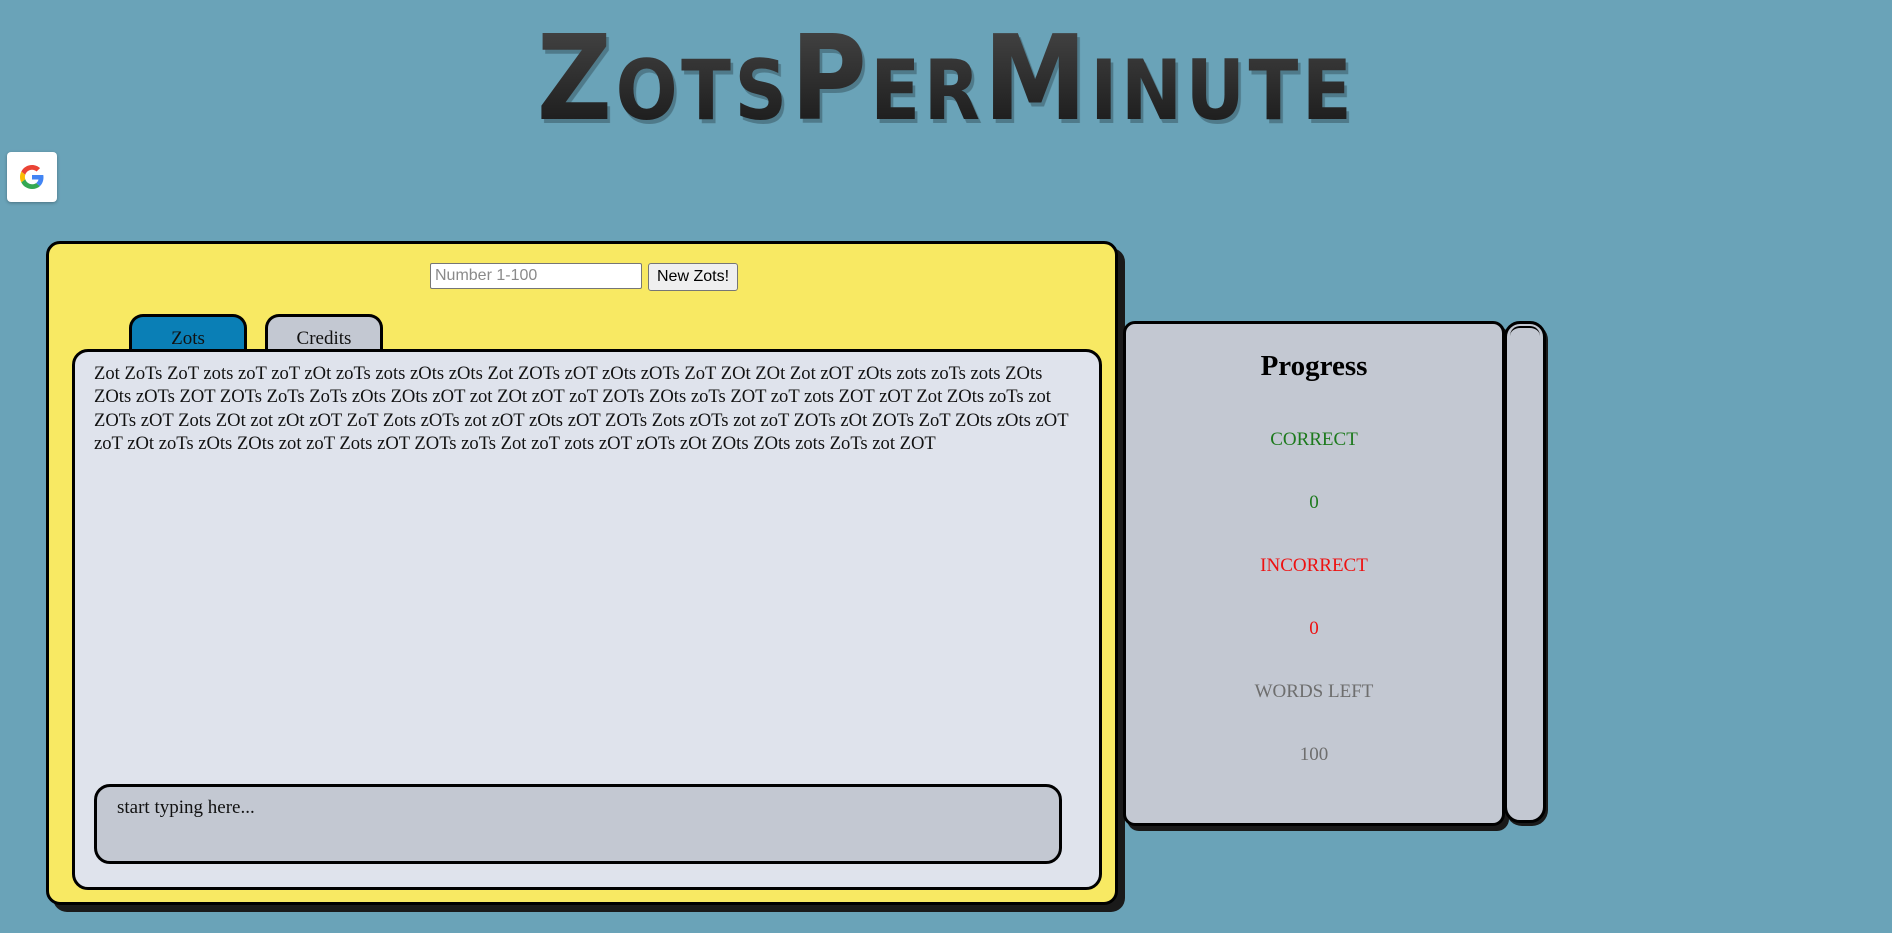 The height and width of the screenshot is (933, 1892). I want to click on correct-count: 0, so click(1314, 502).